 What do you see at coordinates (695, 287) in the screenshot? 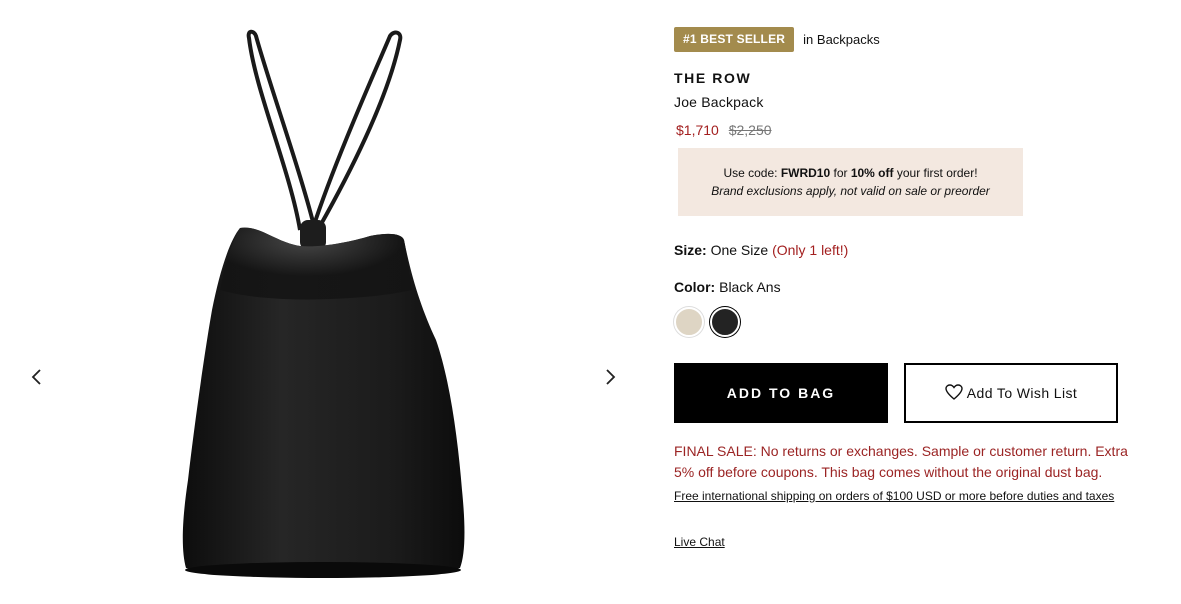
I see `color-label: Color:` at bounding box center [695, 287].